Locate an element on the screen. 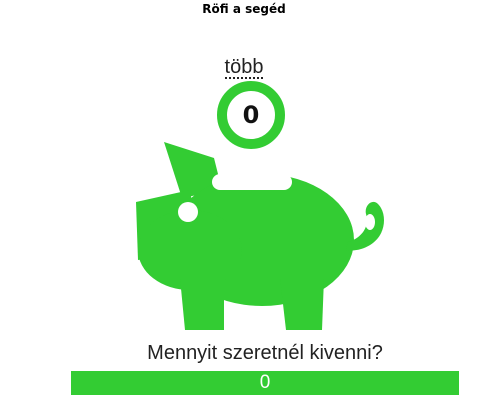 The width and height of the screenshot is (488, 408). more-link: több is located at coordinates (244, 68).